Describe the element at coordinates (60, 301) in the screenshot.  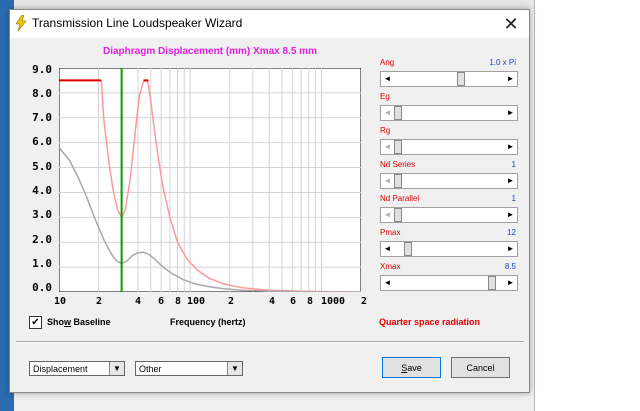
I see `x-tick-label: 10` at that location.